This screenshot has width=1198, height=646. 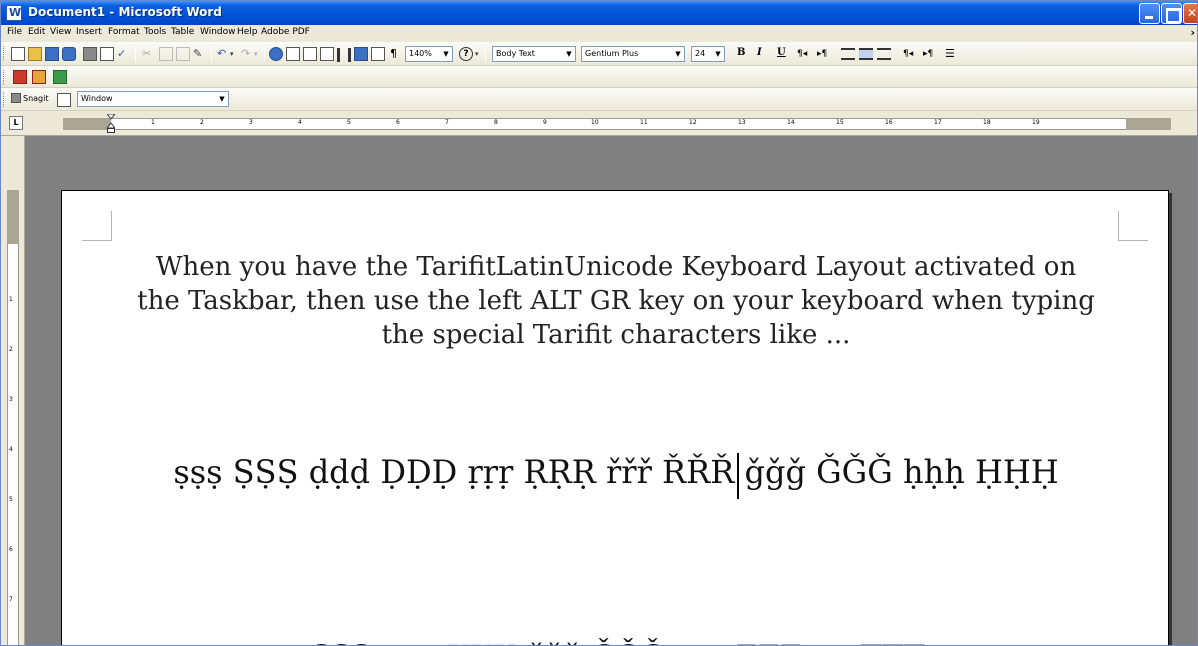 What do you see at coordinates (36, 32) in the screenshot?
I see `menu-edit: Edit` at bounding box center [36, 32].